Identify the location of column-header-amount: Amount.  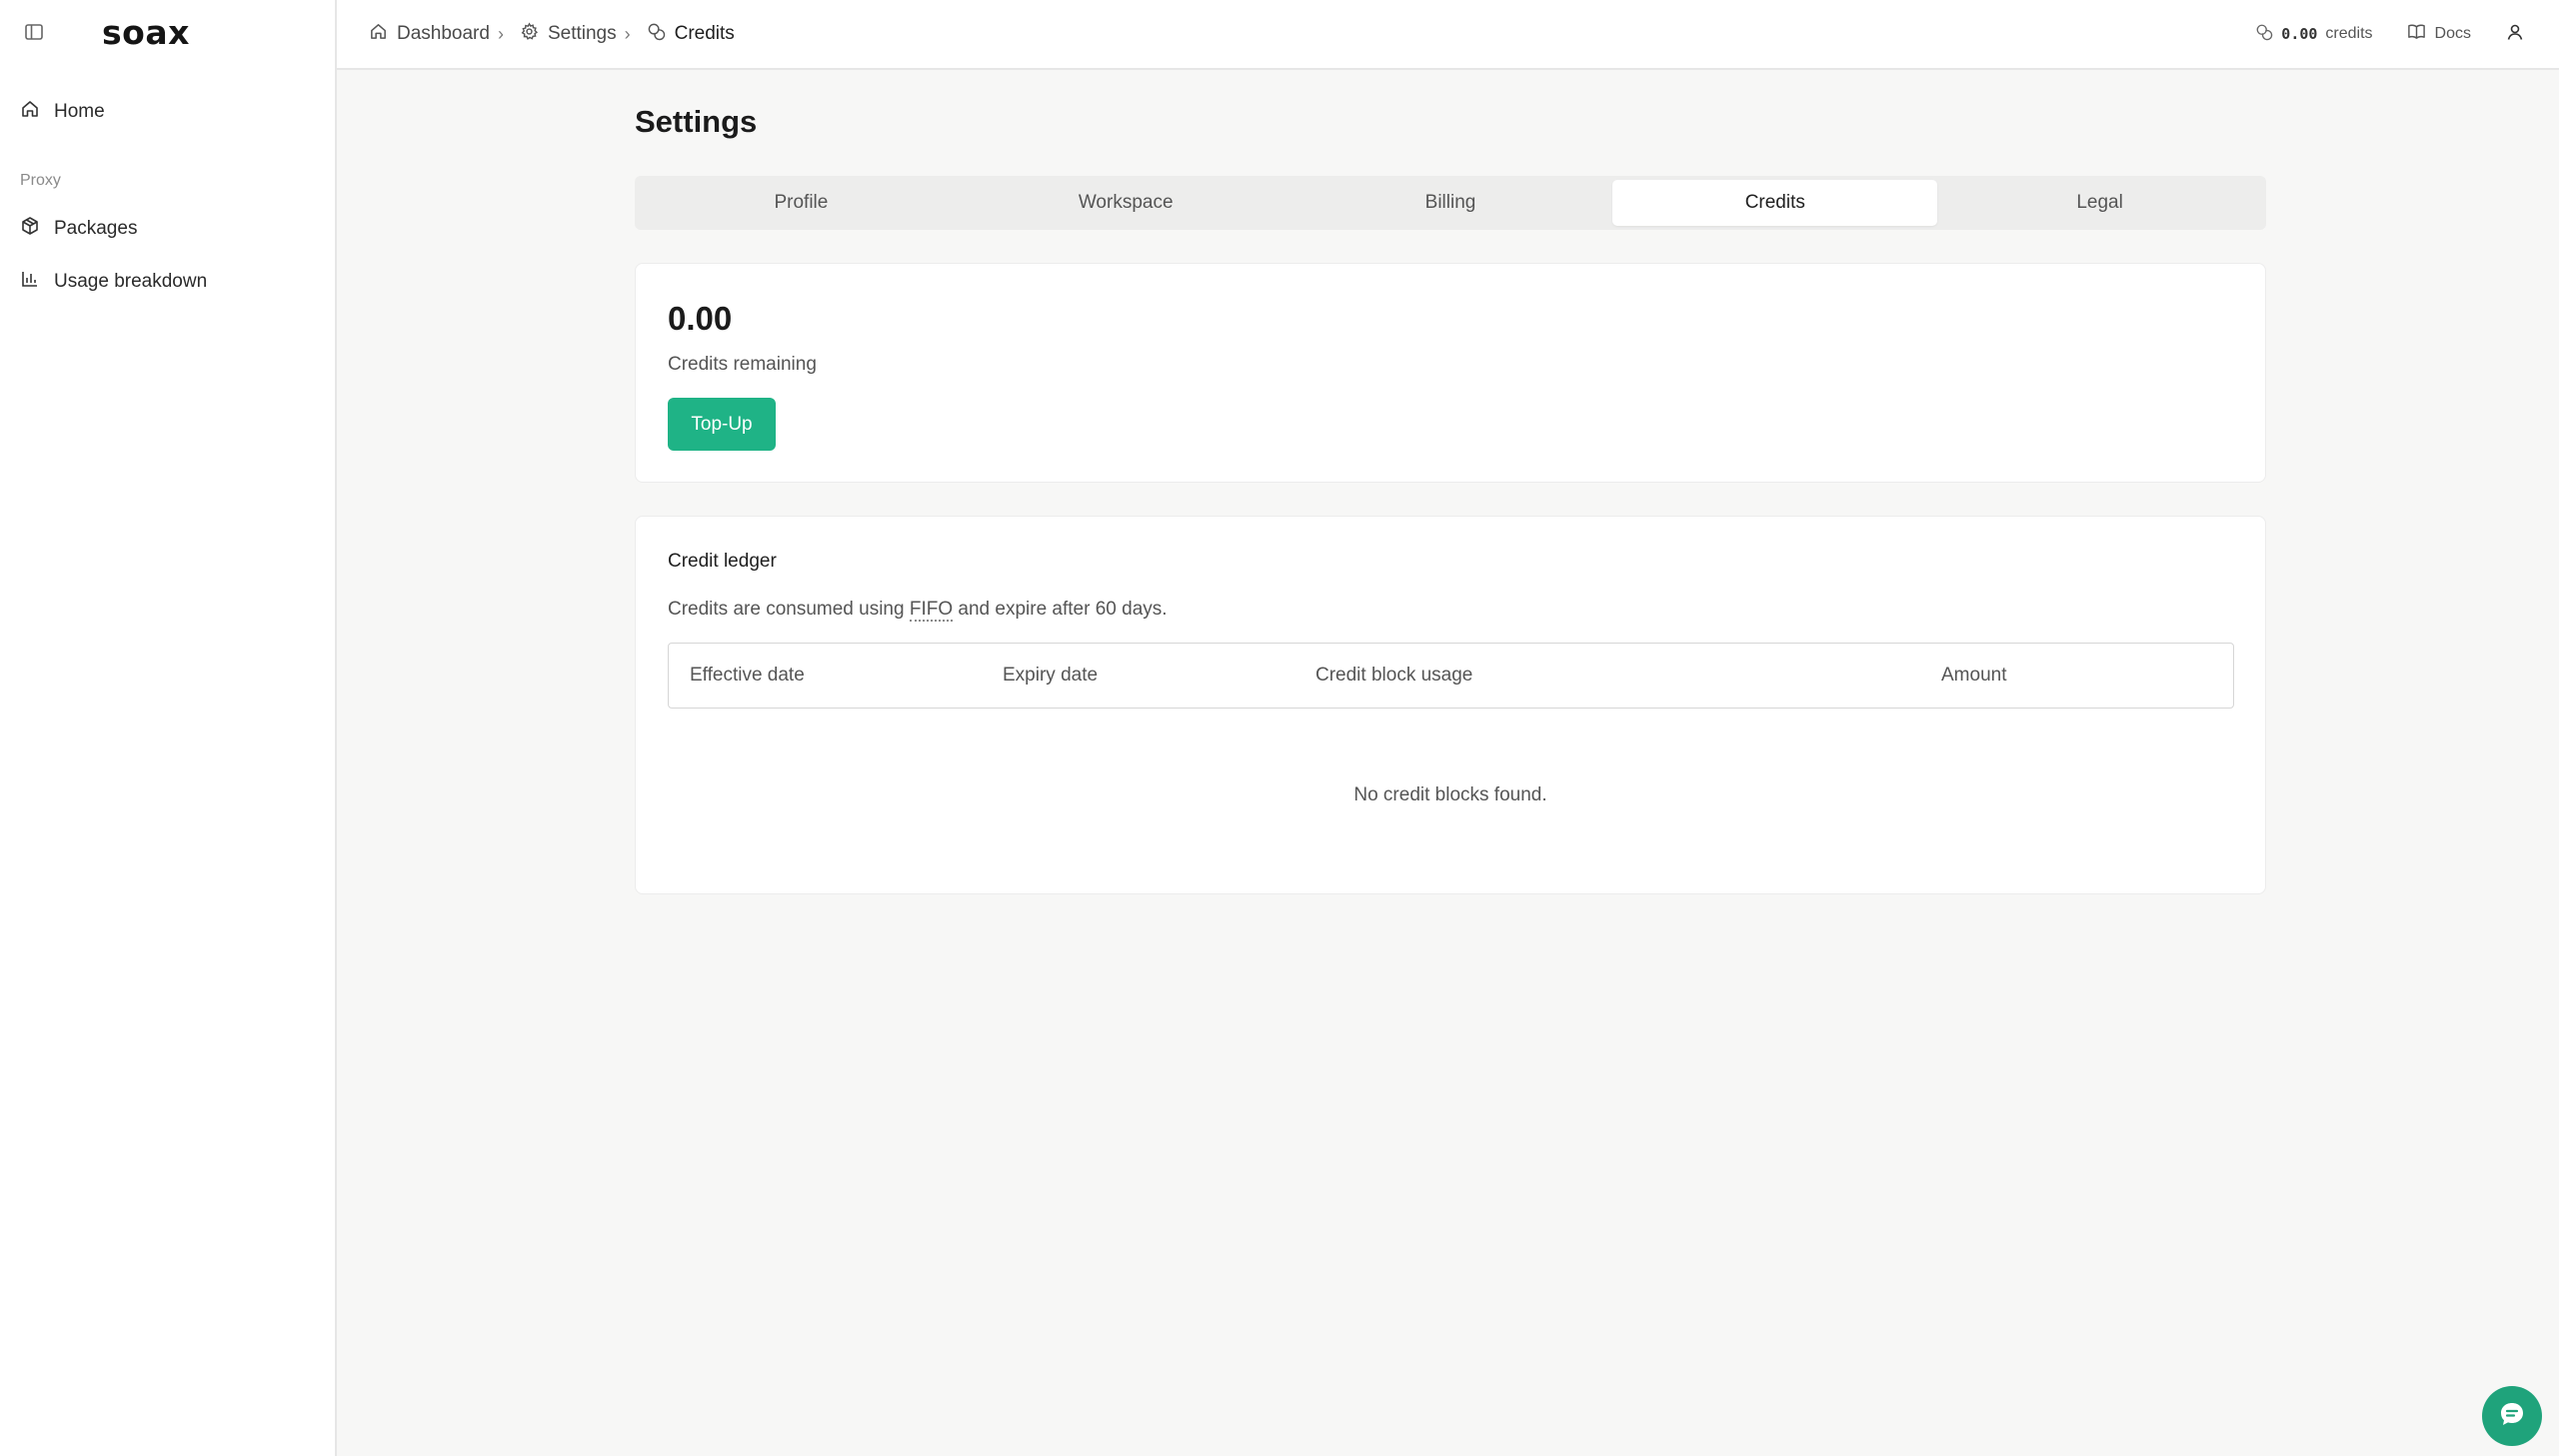
(1974, 675).